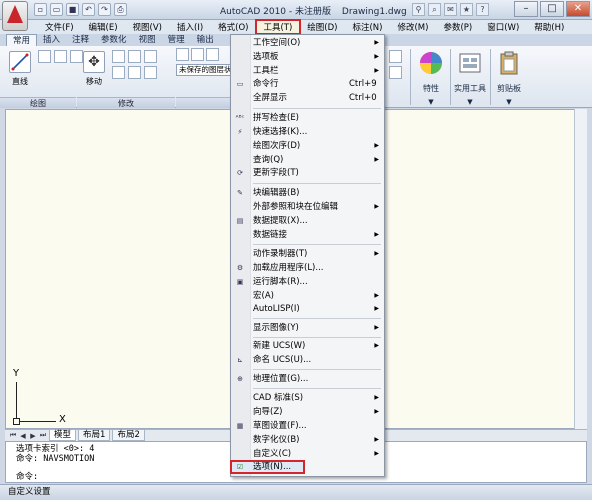 The height and width of the screenshot is (500, 592). What do you see at coordinates (20, 69) in the screenshot?
I see `line-tool: 直线` at bounding box center [20, 69].